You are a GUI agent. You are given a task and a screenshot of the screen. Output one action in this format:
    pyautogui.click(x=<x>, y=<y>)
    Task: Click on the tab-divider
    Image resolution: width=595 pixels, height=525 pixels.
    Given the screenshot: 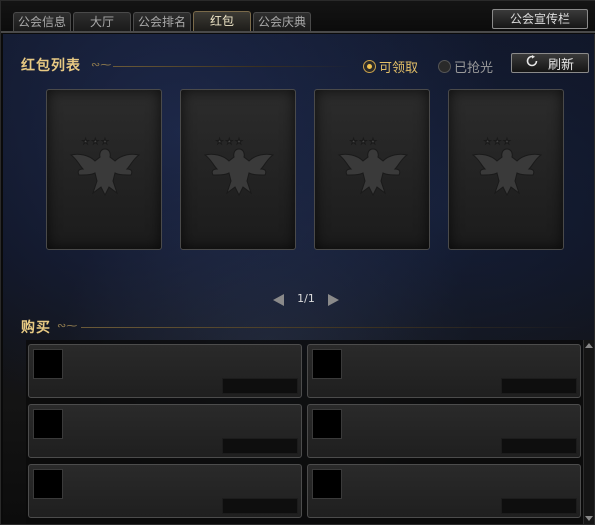 What is the action you would take?
    pyautogui.click(x=298, y=32)
    